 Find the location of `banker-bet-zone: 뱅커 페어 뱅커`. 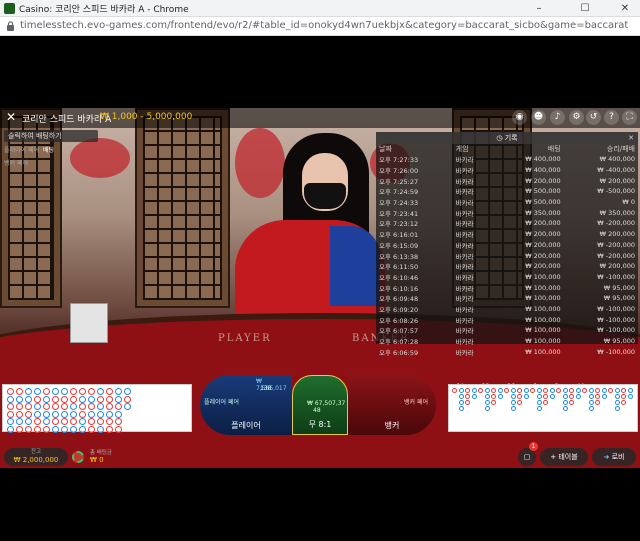

banker-bet-zone: 뱅커 페어 뱅커 is located at coordinates (392, 405).